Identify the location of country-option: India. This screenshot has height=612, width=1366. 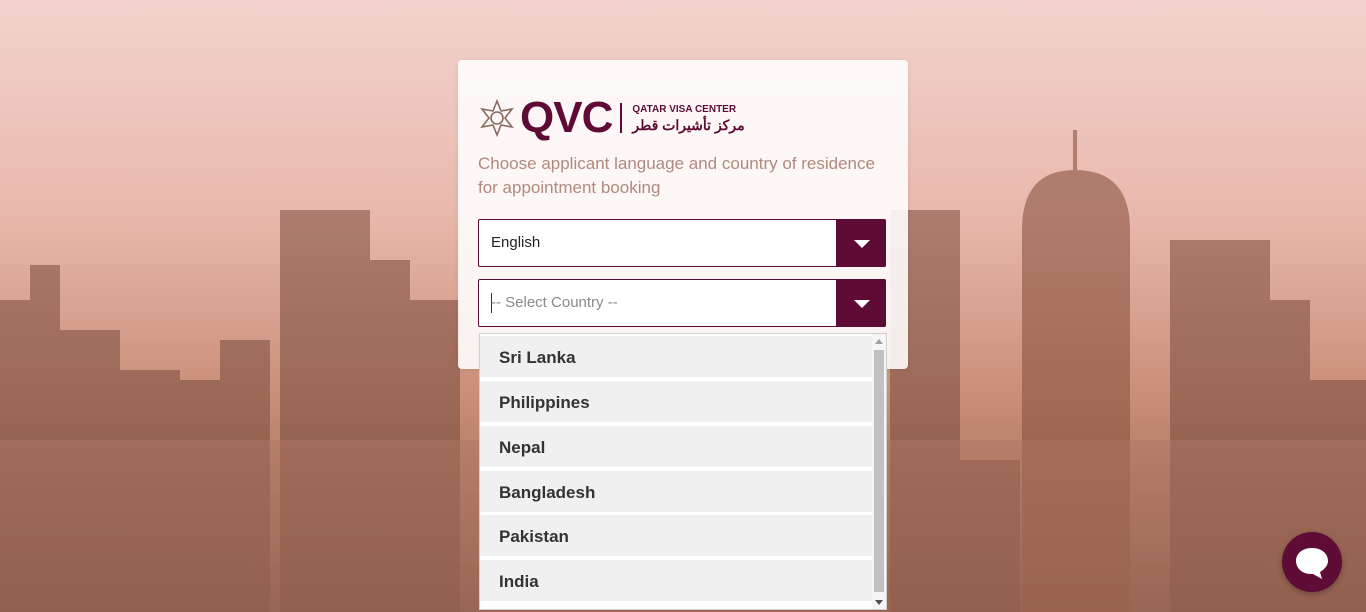
(676, 581).